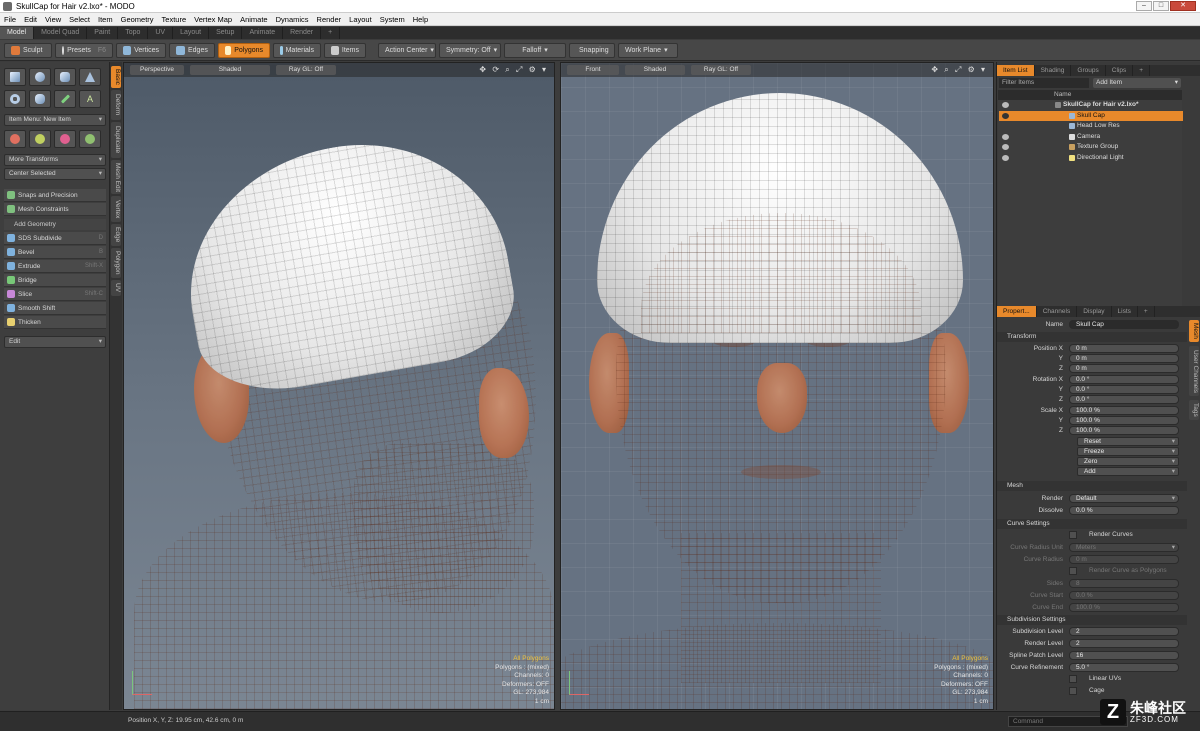  What do you see at coordinates (302, 33) in the screenshot?
I see `tab-render: Render` at bounding box center [302, 33].